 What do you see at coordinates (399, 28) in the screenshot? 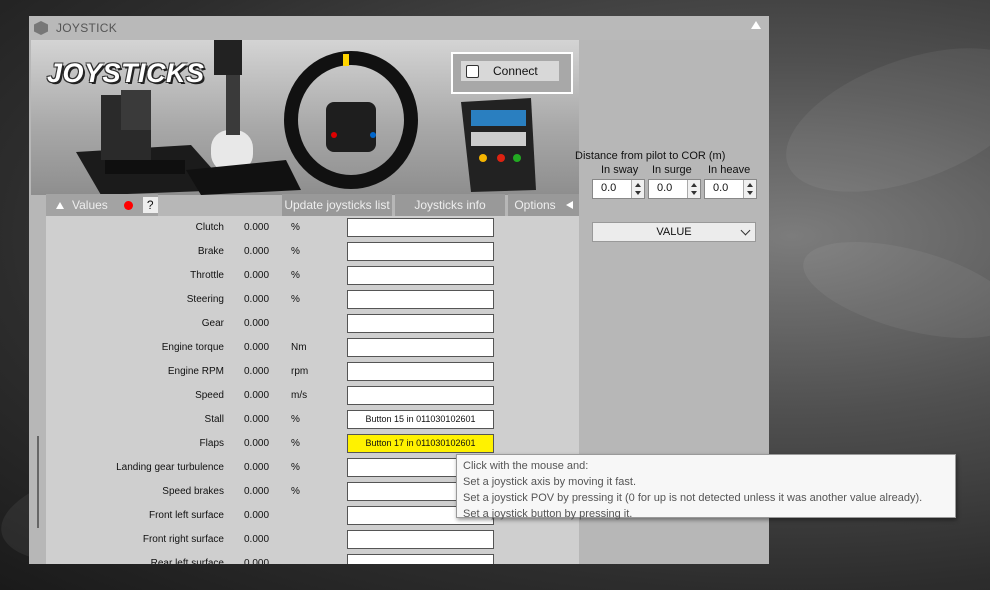
I see `title-bar: JOYSTICK` at bounding box center [399, 28].